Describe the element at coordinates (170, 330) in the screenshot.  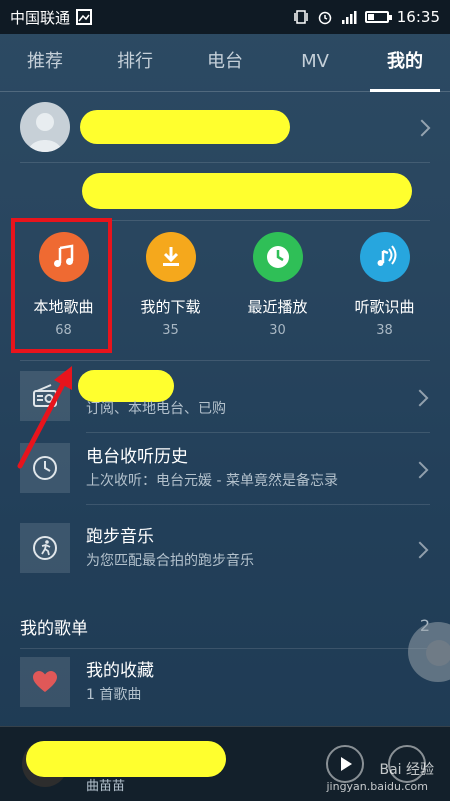
I see `quick-item-count: 35` at that location.